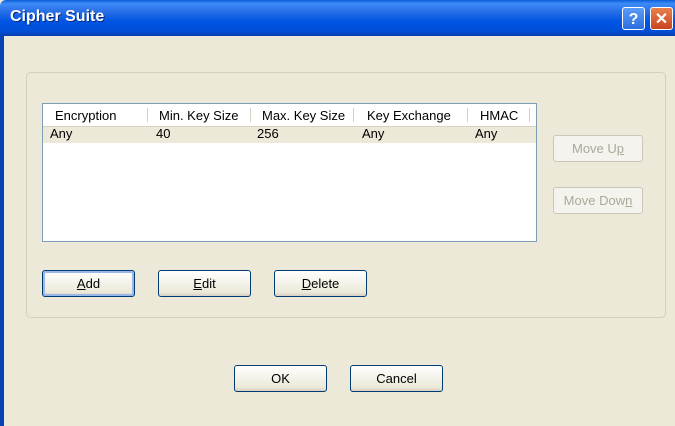  Describe the element at coordinates (325, 283) in the screenshot. I see `delete-label: elete` at that location.